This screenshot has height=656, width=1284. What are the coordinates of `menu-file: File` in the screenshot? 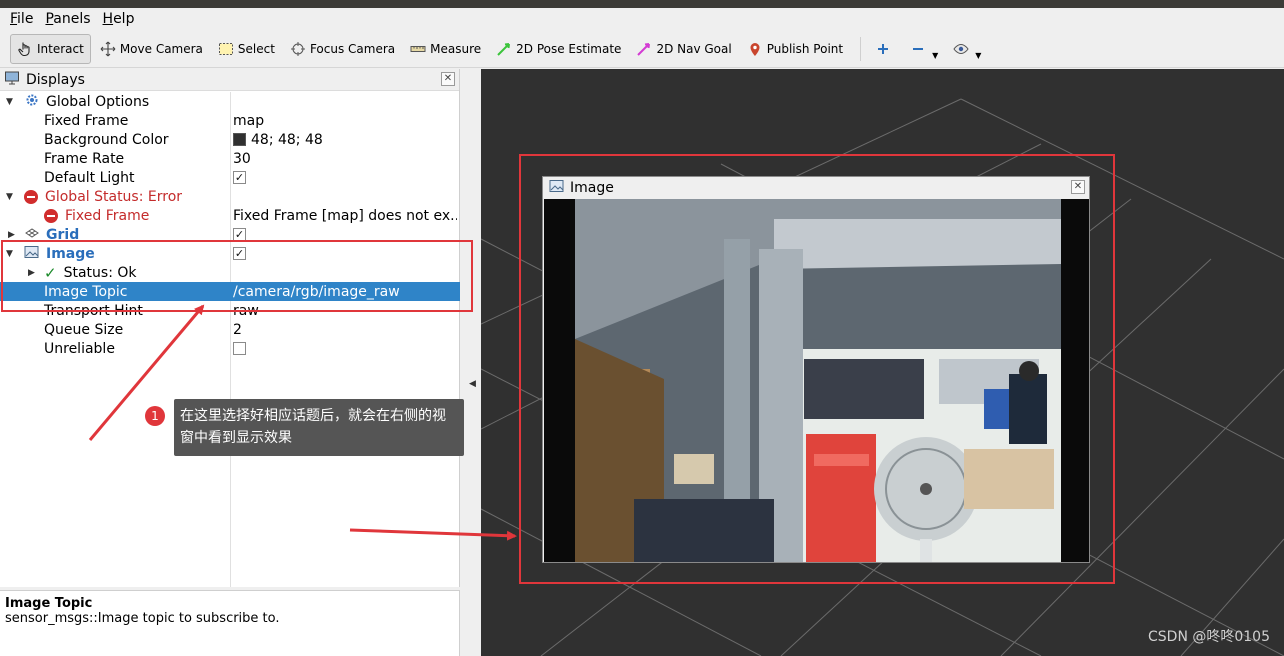 It's located at (21, 19).